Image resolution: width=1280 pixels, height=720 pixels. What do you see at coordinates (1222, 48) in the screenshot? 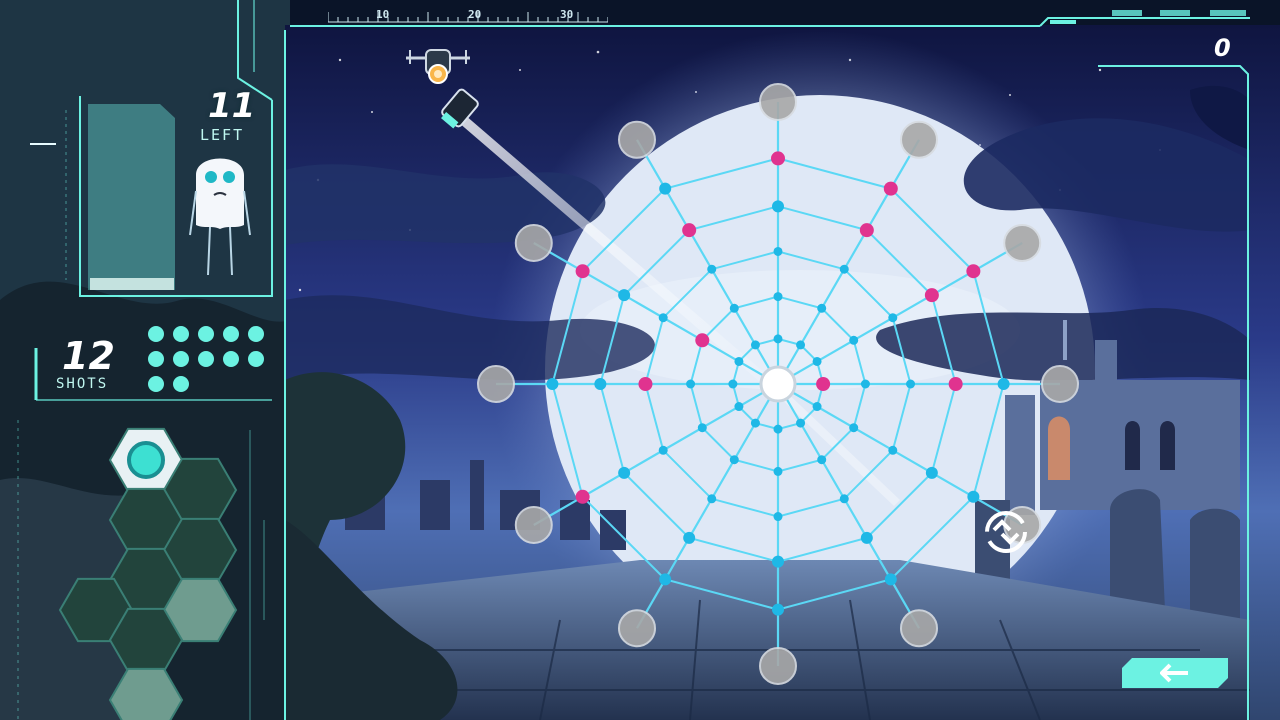
I see `score-value: 0` at bounding box center [1222, 48].